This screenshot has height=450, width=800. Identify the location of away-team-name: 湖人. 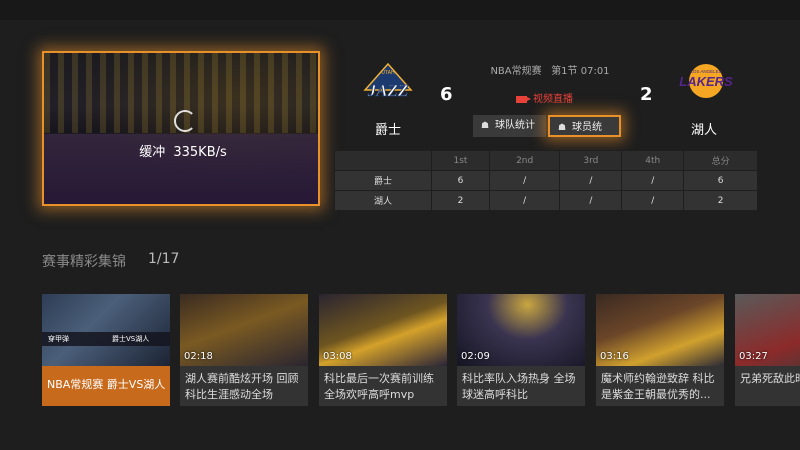
(704, 130).